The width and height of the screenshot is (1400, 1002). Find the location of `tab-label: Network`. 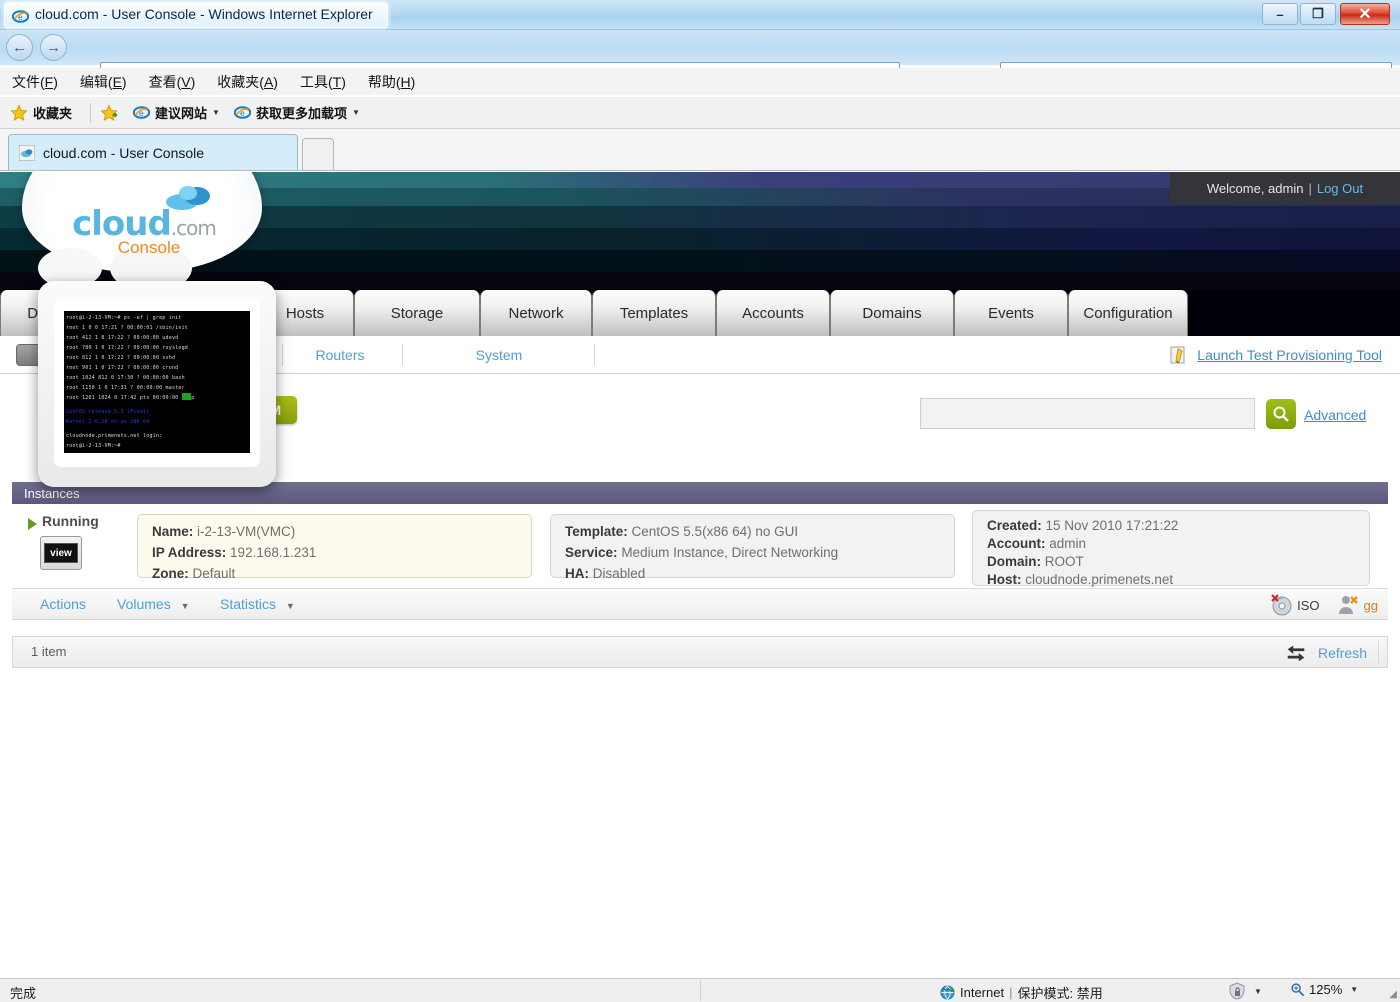

tab-label: Network is located at coordinates (536, 313).